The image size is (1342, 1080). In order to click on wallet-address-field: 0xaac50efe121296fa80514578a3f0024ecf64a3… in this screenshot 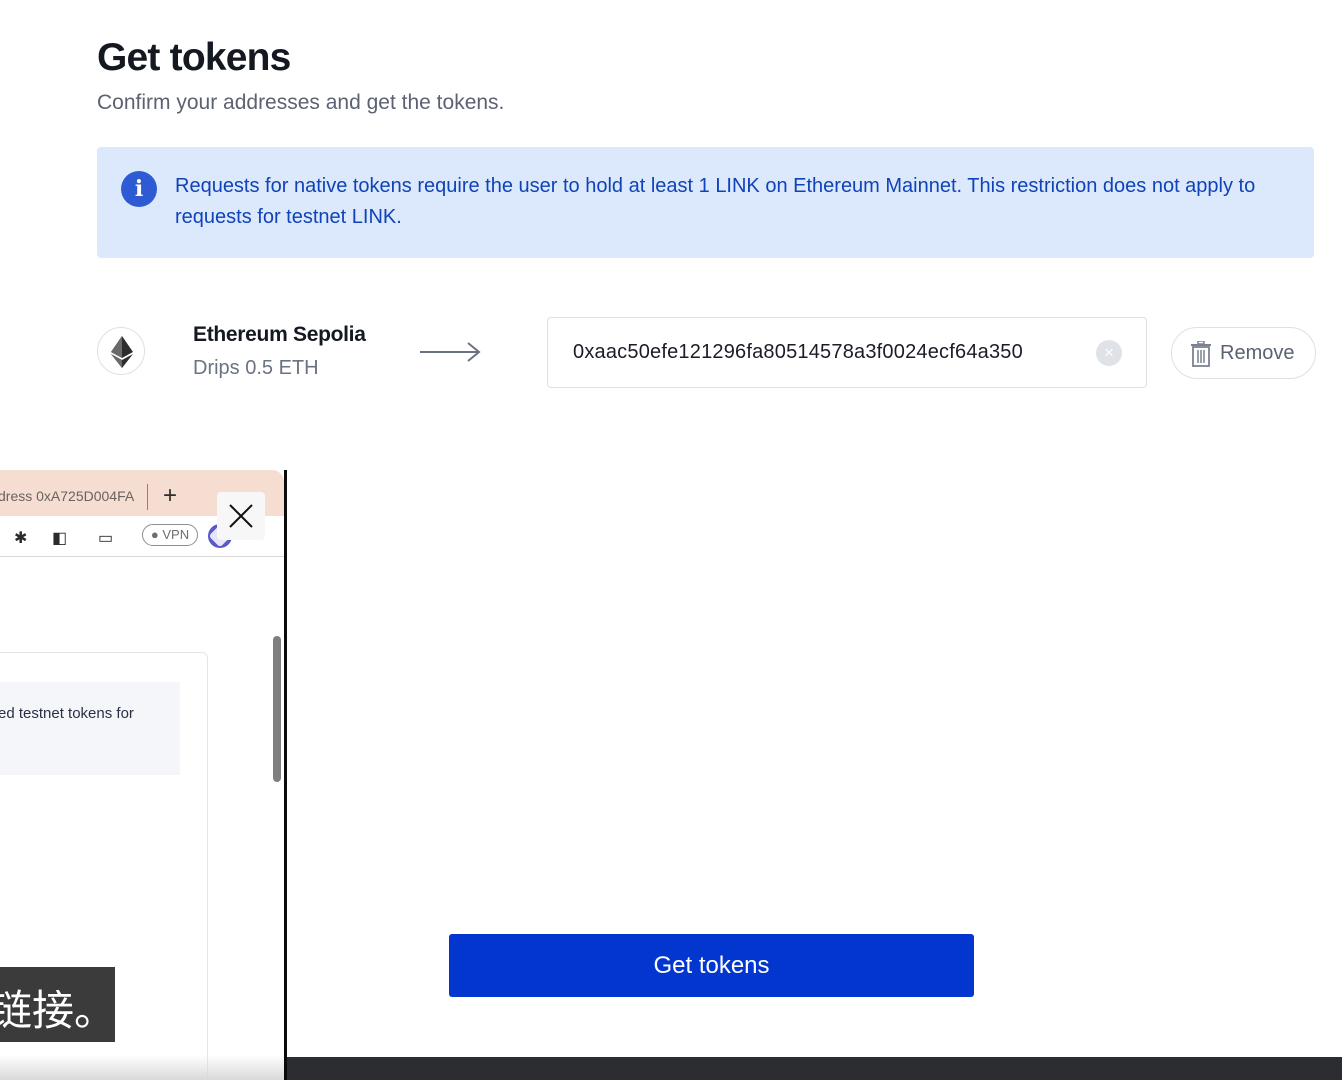, I will do `click(847, 352)`.